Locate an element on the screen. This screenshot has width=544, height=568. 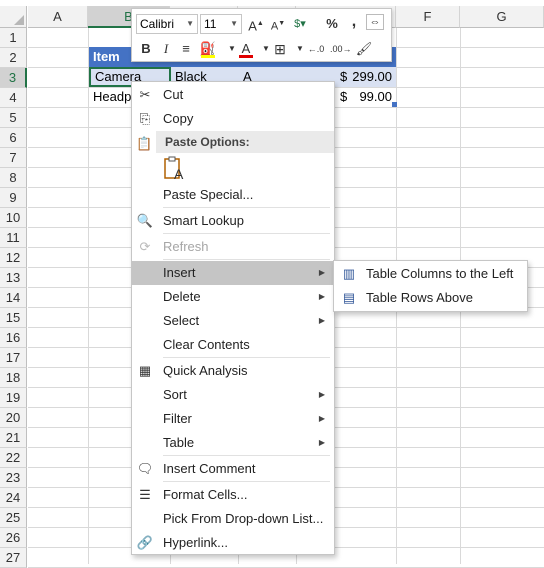
merge-center-icon: ⇔ is located at coordinates (375, 22).